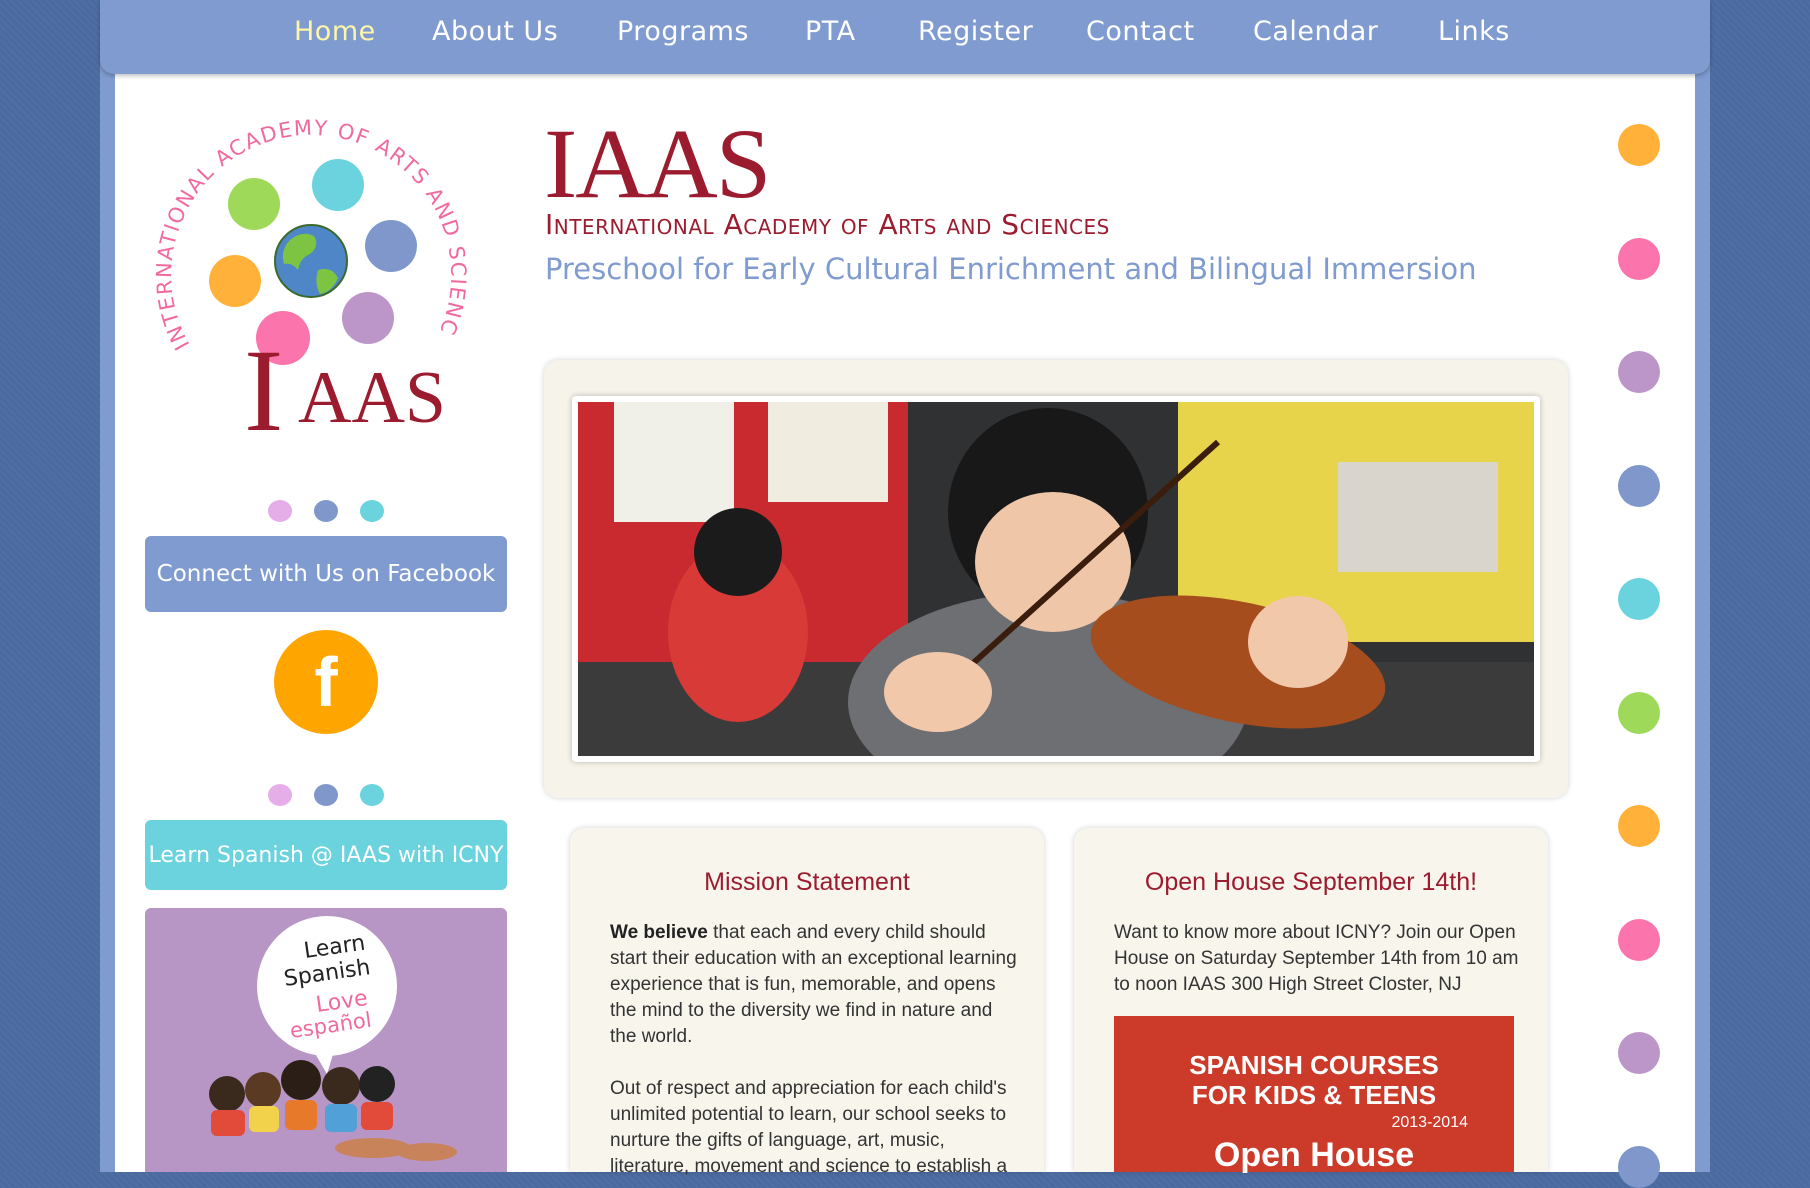  Describe the element at coordinates (254, 204) in the screenshot. I see `logo-green-circle` at that location.